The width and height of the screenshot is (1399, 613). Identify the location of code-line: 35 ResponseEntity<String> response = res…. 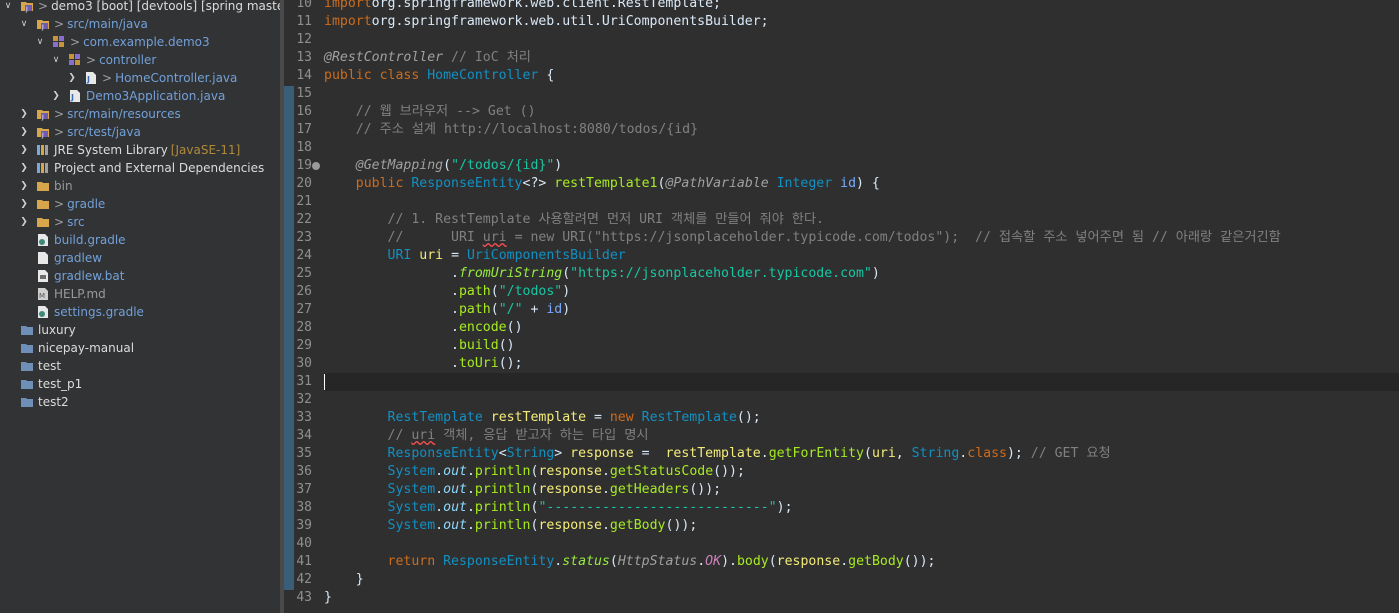
(847, 454).